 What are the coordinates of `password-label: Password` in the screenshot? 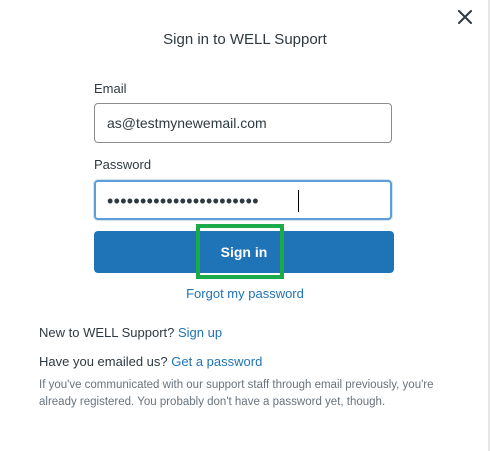 It's located at (123, 164).